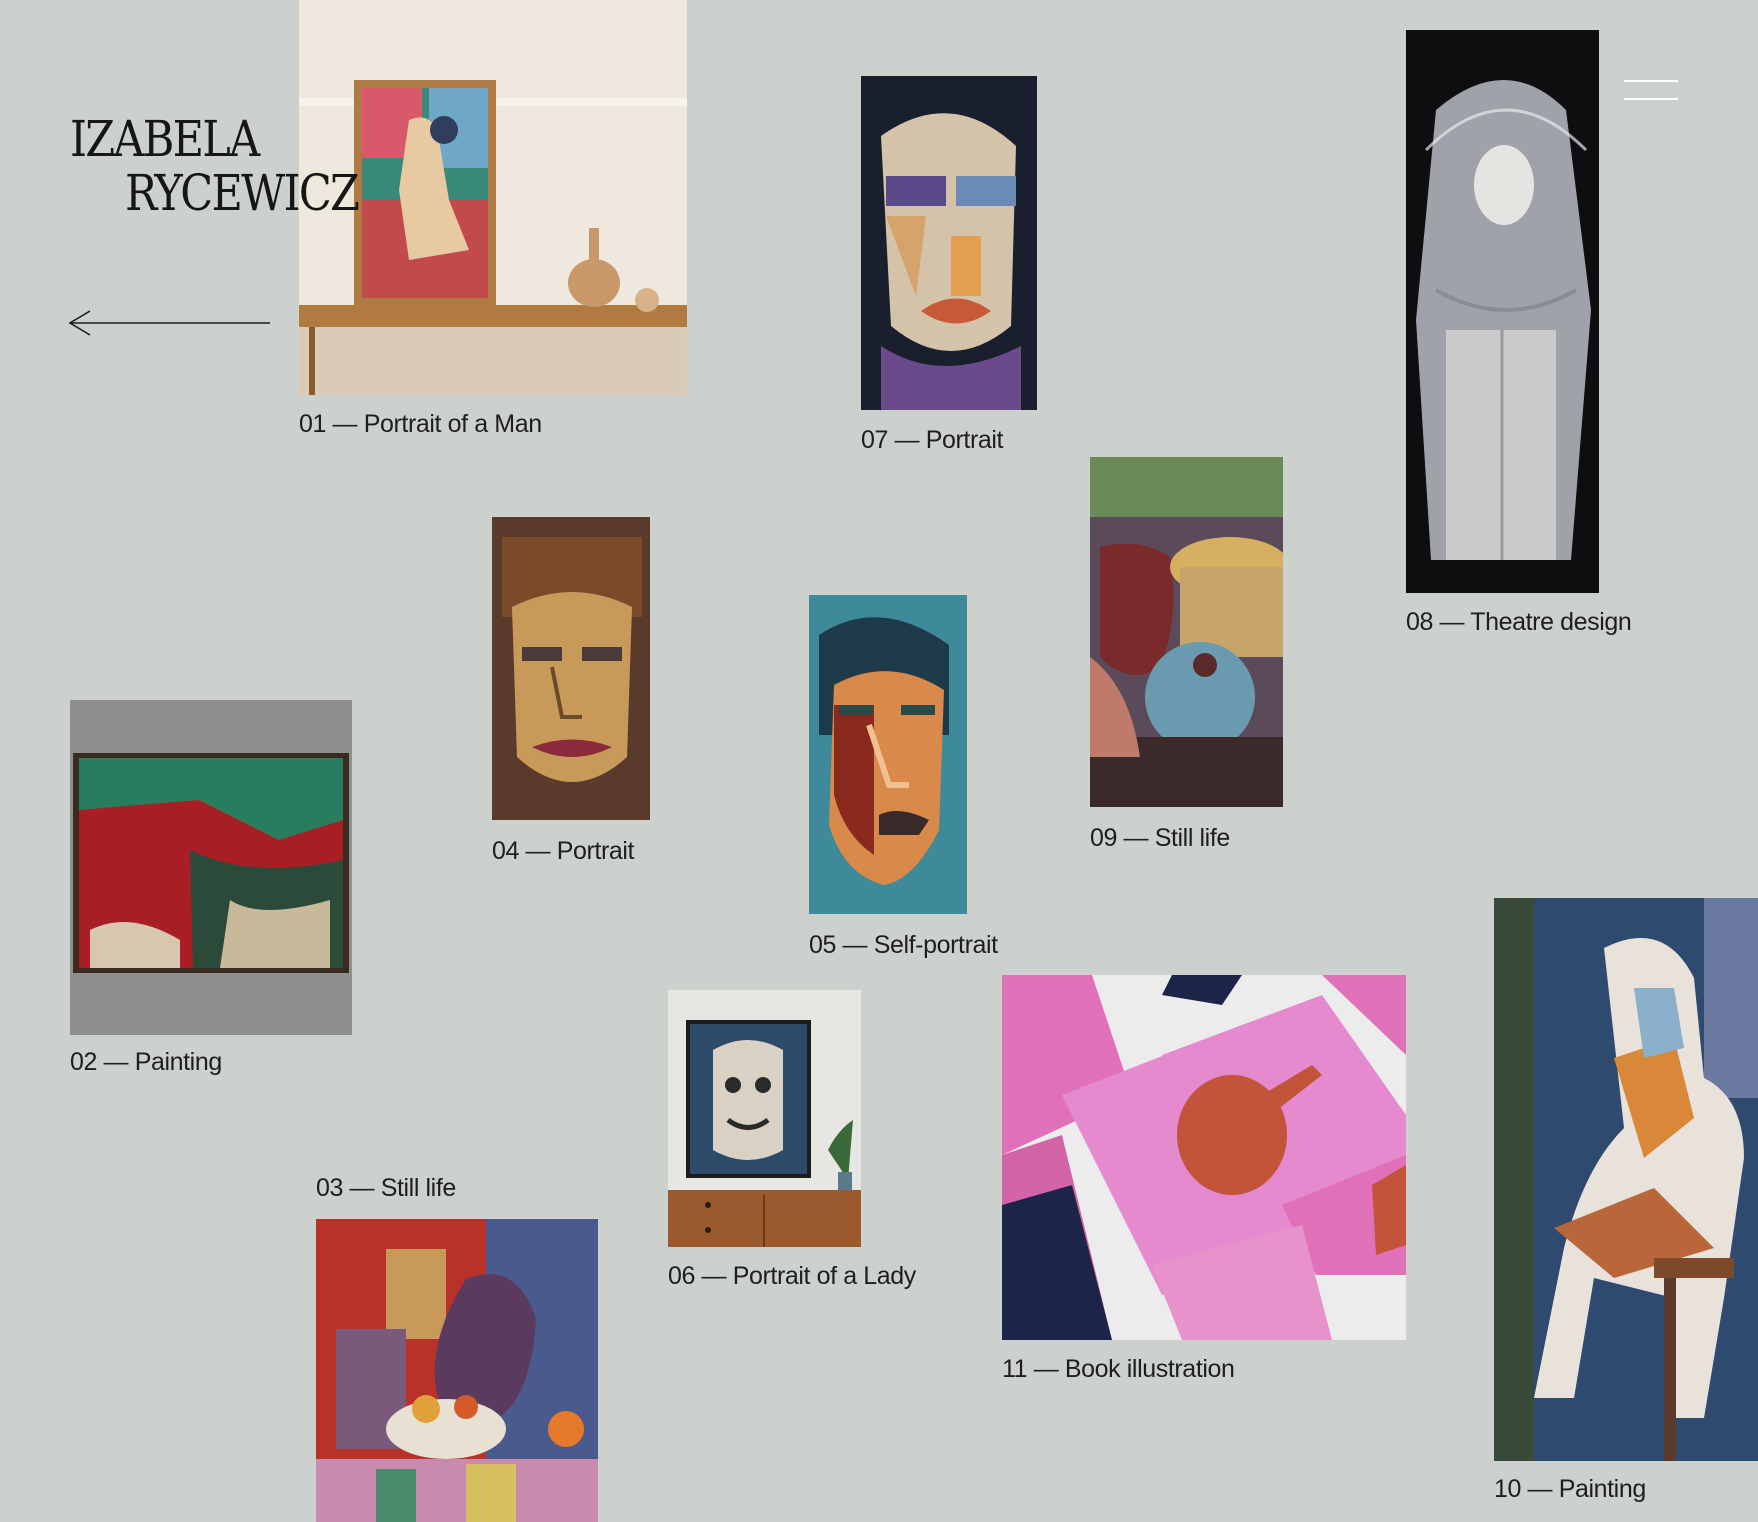 This screenshot has width=1758, height=1522. I want to click on work-02-image, so click(211, 867).